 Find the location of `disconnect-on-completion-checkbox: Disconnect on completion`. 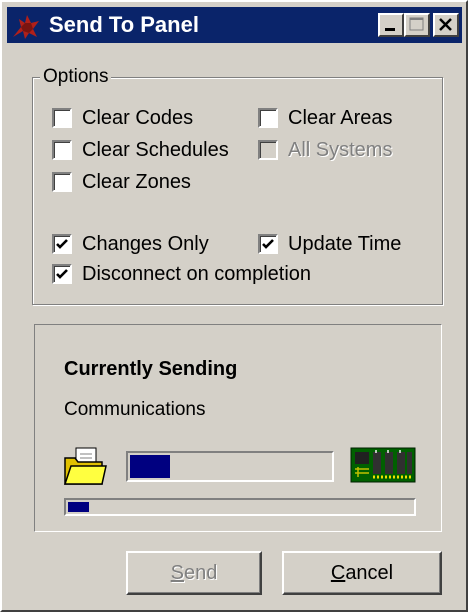

disconnect-on-completion-checkbox: Disconnect on completion is located at coordinates (181, 274).